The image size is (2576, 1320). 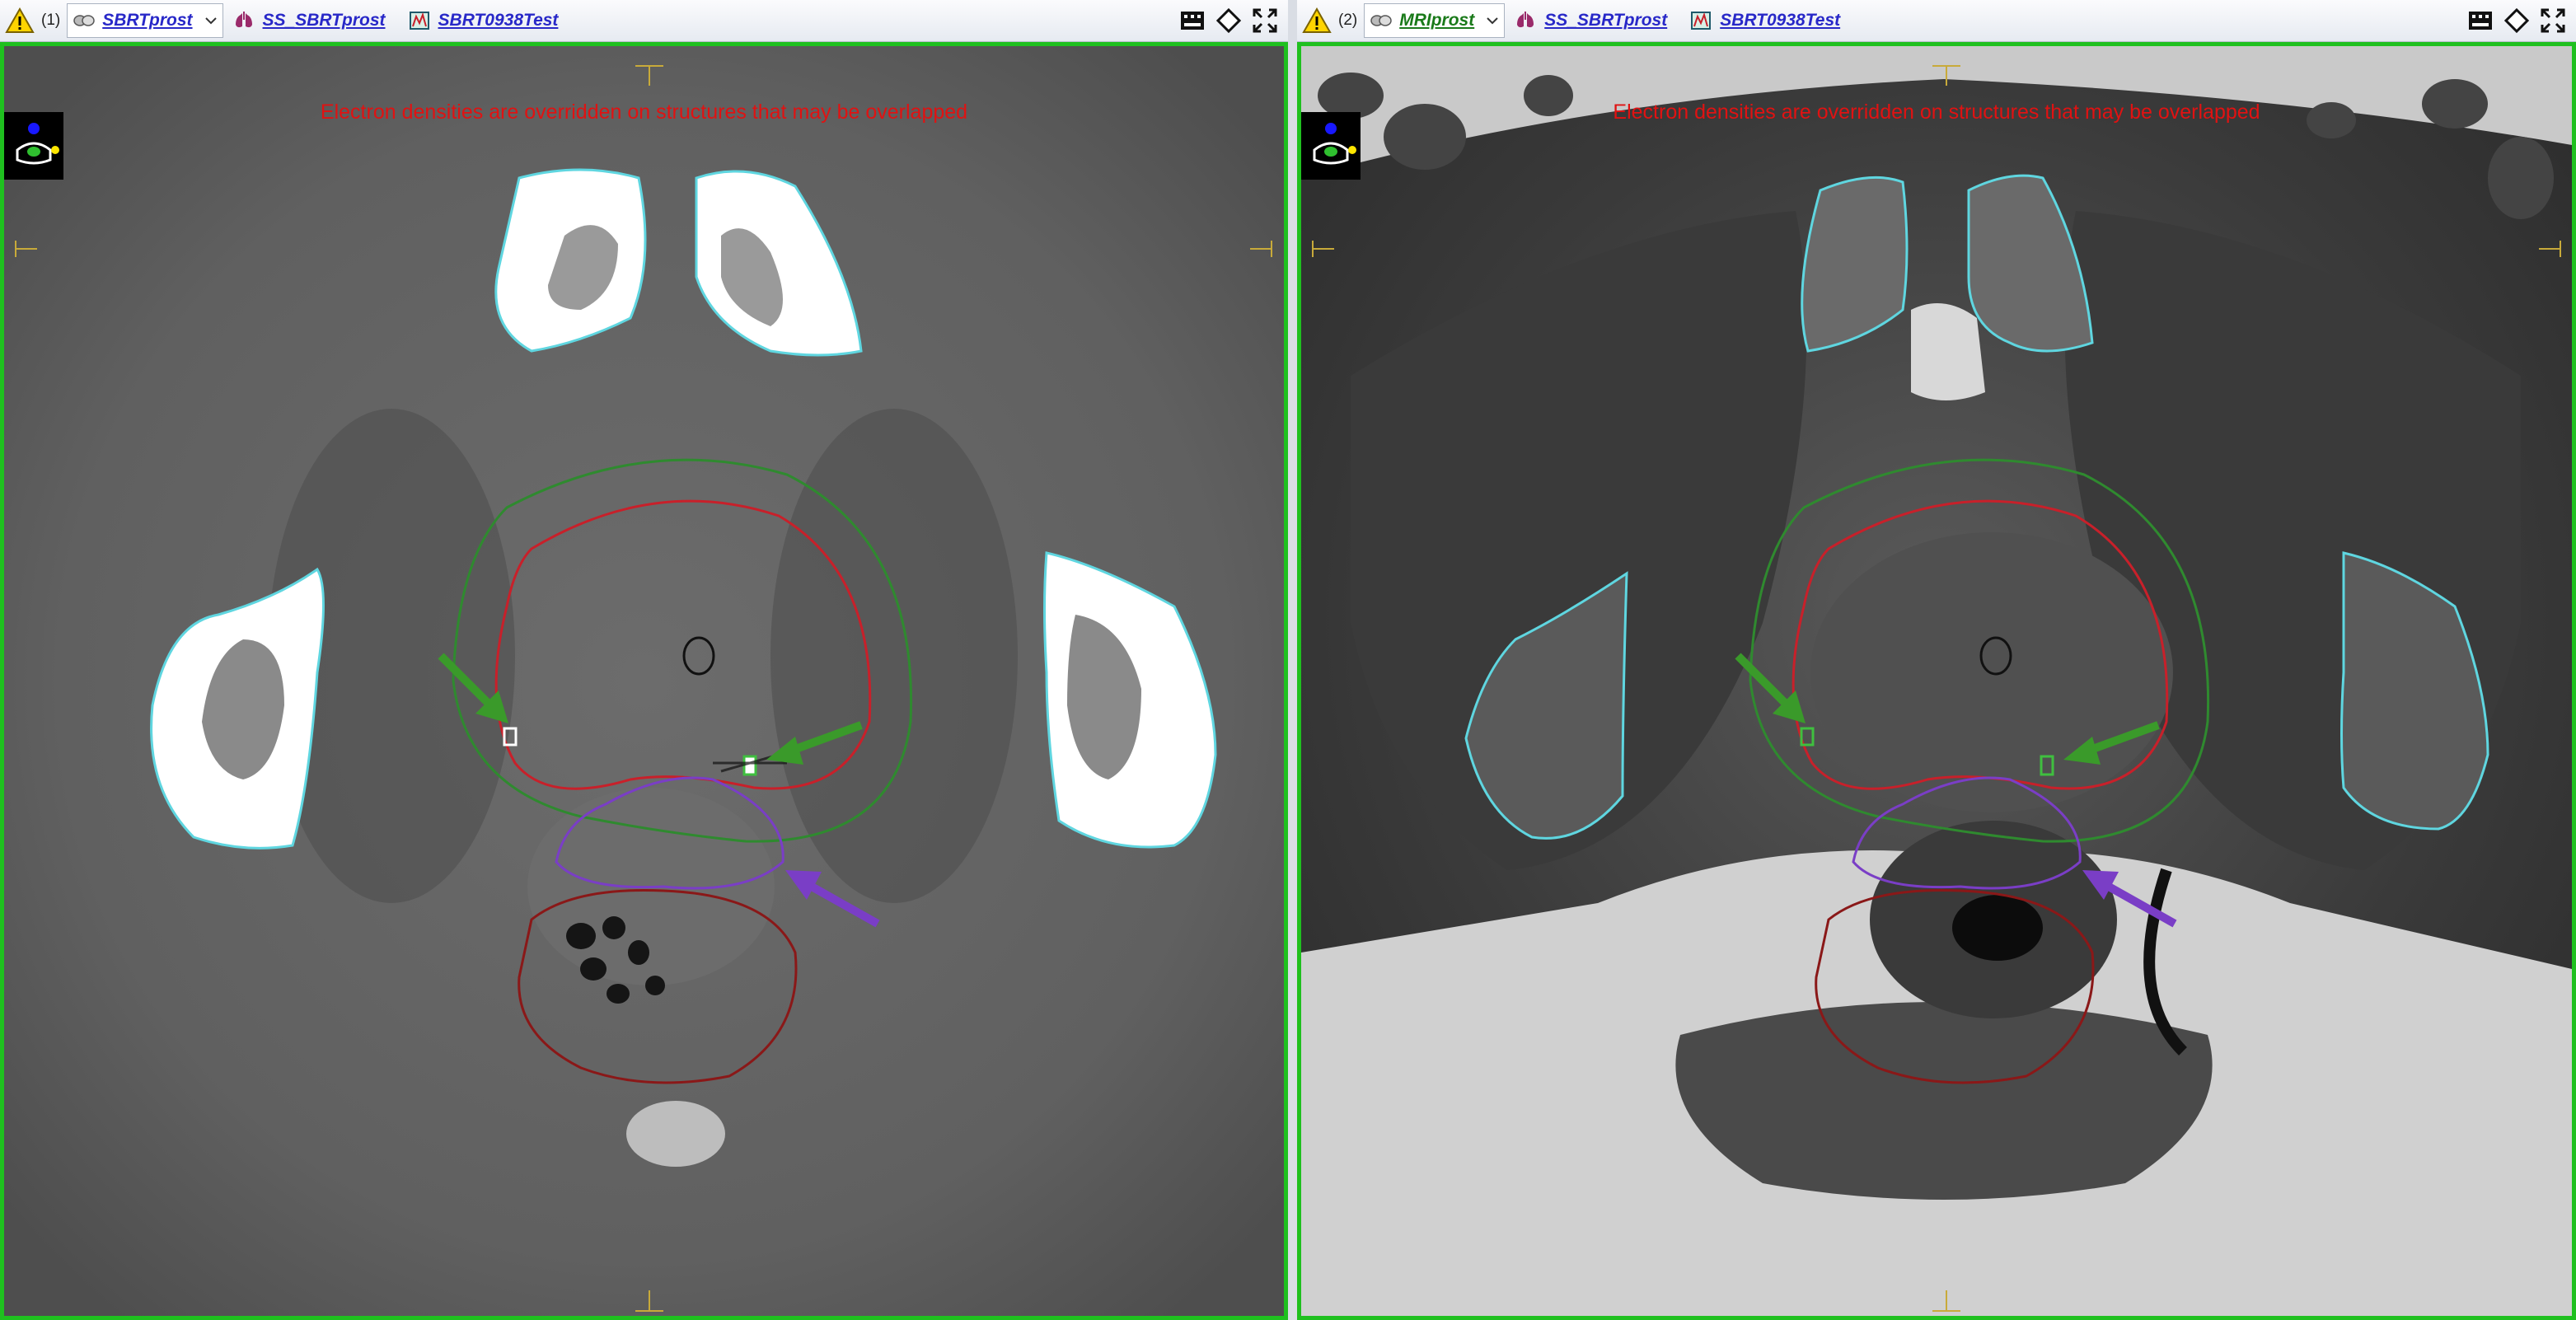 What do you see at coordinates (51, 20) in the screenshot?
I see `viewer-number: (1)` at bounding box center [51, 20].